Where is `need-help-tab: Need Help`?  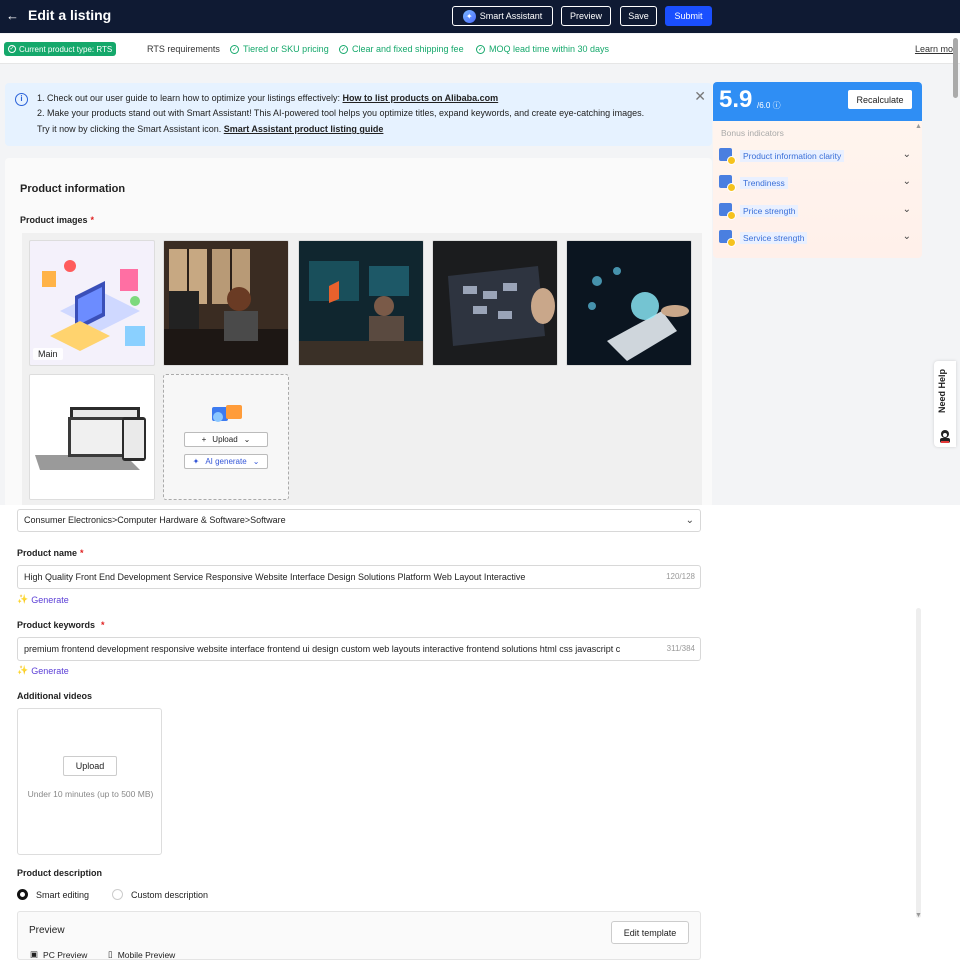
need-help-tab: Need Help is located at coordinates (945, 404).